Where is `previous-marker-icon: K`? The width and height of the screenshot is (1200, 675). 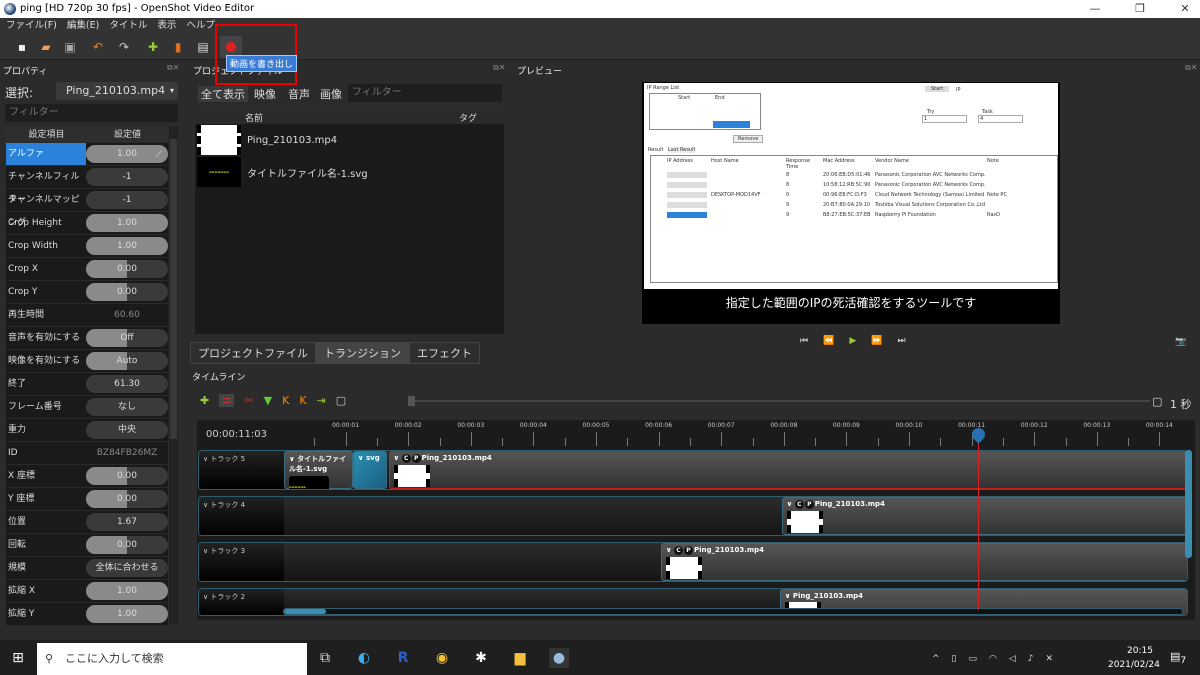
previous-marker-icon: K is located at coordinates (285, 400).